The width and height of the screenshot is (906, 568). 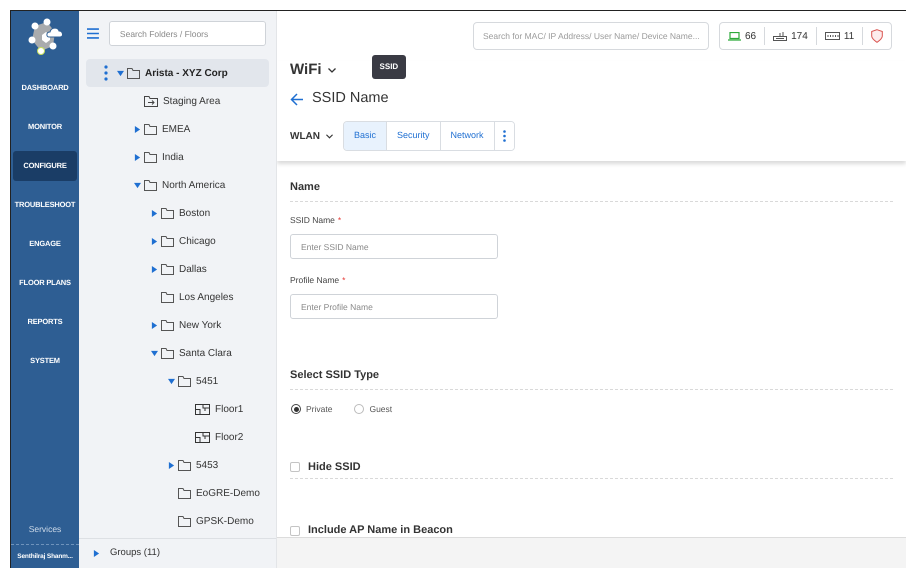 What do you see at coordinates (734, 36) in the screenshot?
I see `laptop-icon` at bounding box center [734, 36].